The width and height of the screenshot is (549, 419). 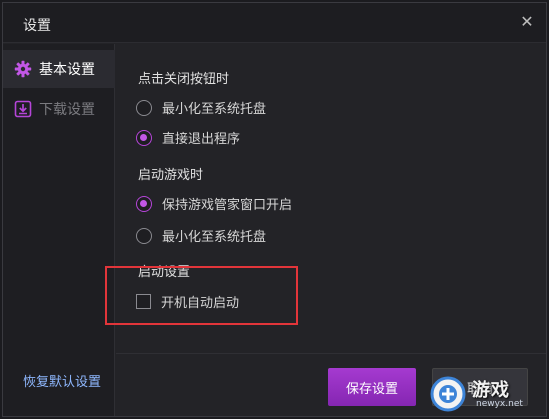 I want to click on option-label: 保持游戏管家窗口开启, so click(x=227, y=205).